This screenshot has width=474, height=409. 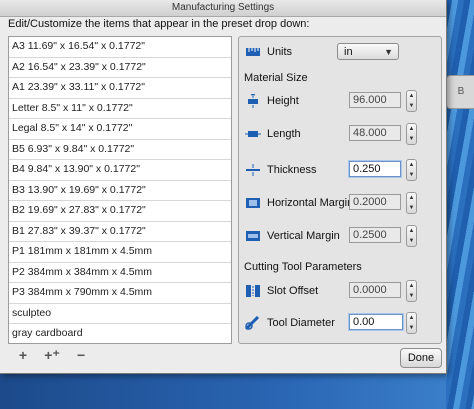 What do you see at coordinates (375, 202) in the screenshot?
I see `horizontal-margin-input` at bounding box center [375, 202].